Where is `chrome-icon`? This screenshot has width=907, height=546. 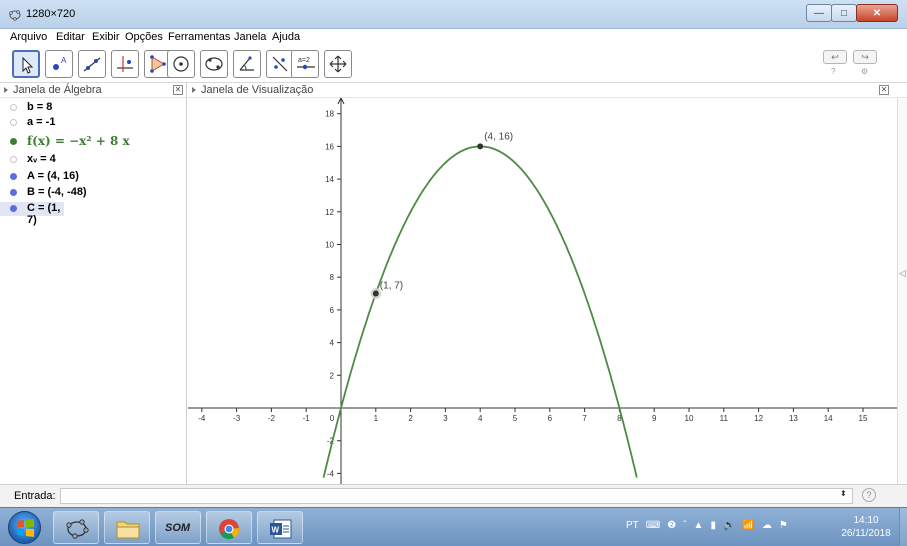 chrome-icon is located at coordinates (229, 529).